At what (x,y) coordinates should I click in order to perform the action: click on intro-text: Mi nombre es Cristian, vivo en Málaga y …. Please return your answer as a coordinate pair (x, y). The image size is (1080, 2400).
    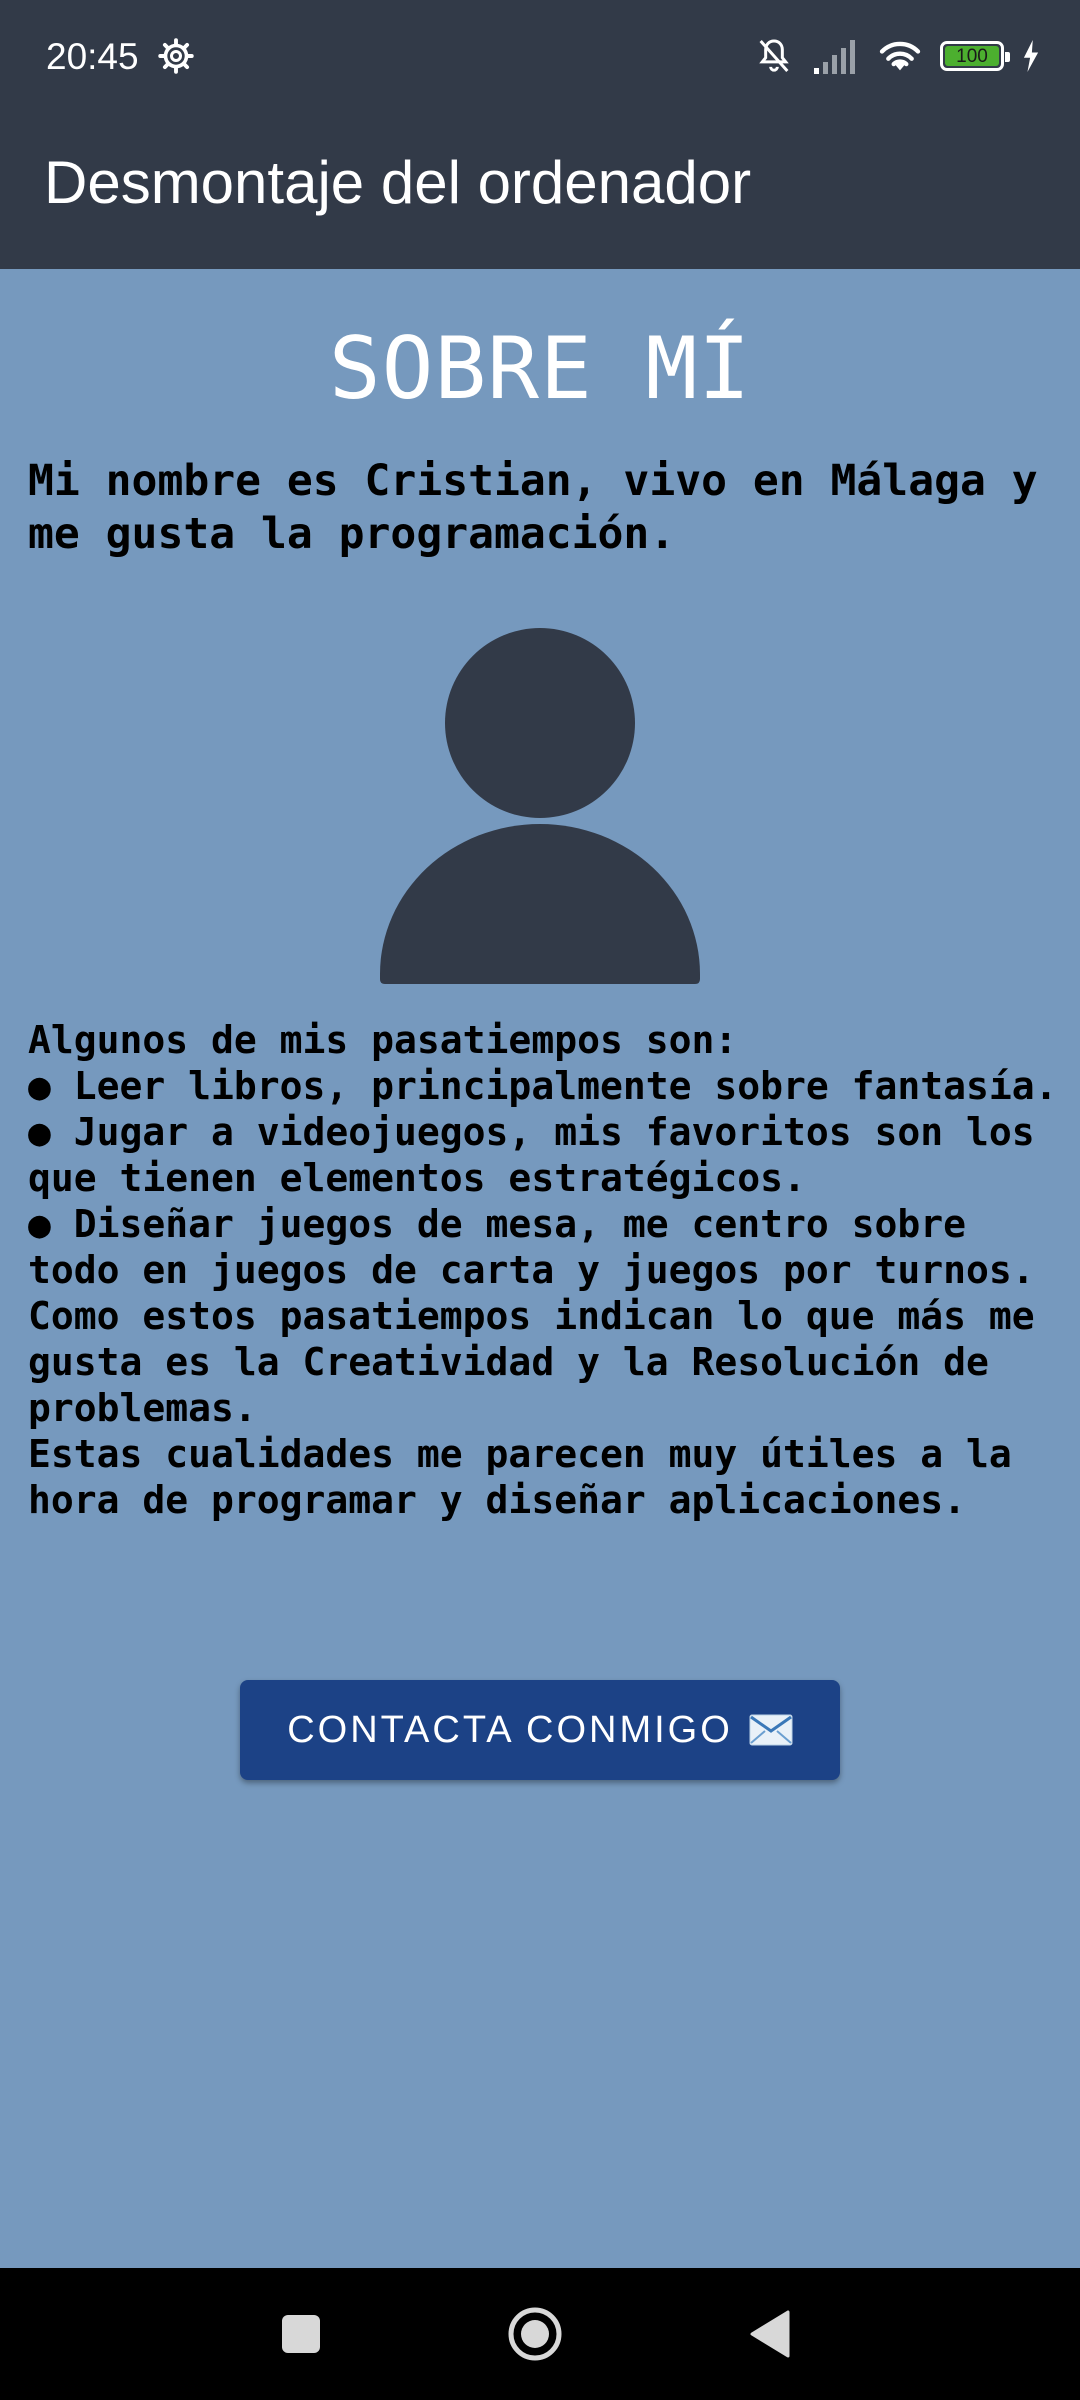
    Looking at the image, I should click on (533, 507).